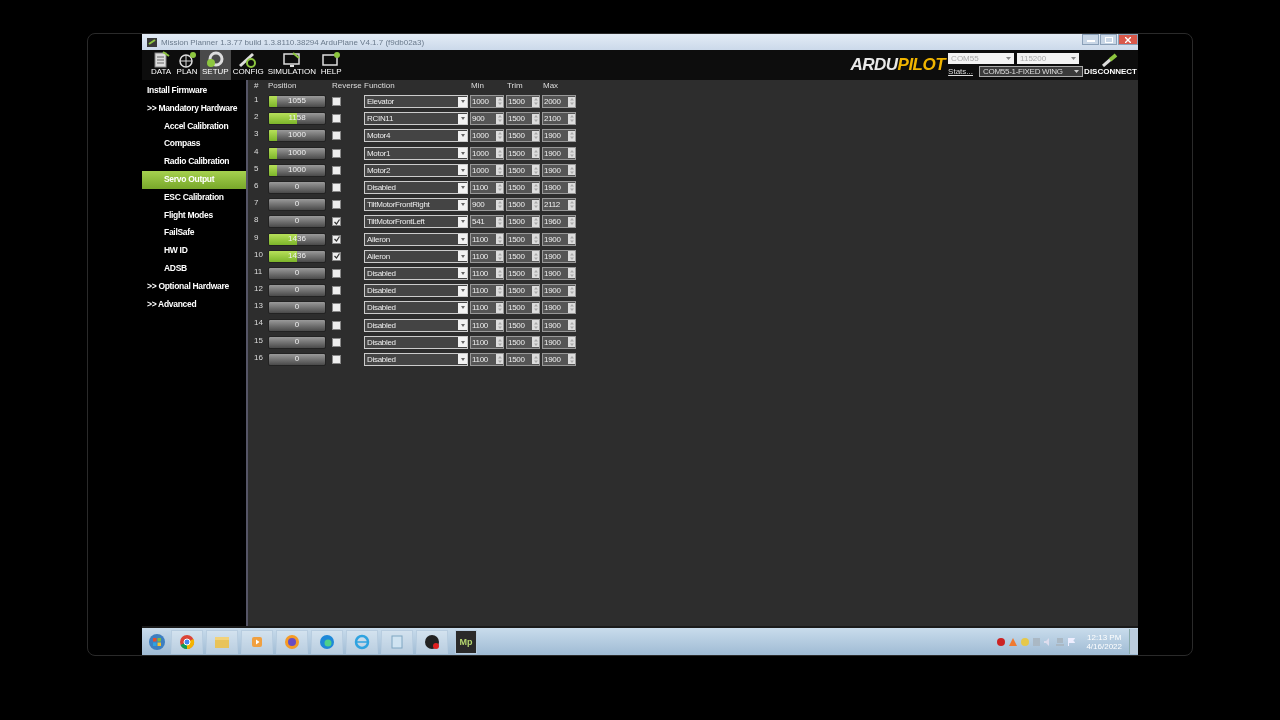 The height and width of the screenshot is (720, 1280). I want to click on sidebar-item: ESC Calibration, so click(194, 197).